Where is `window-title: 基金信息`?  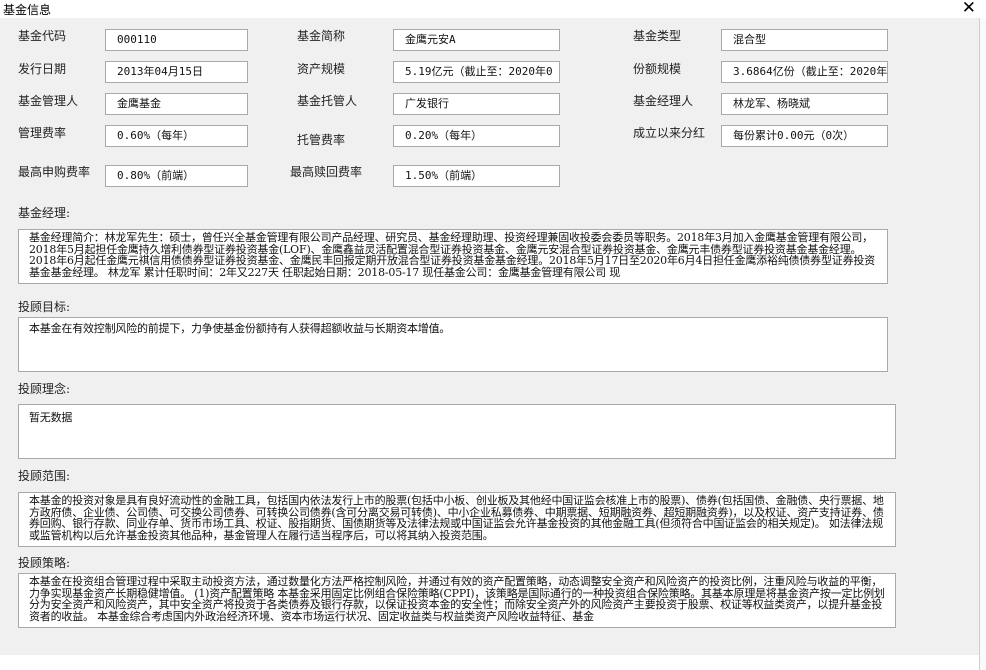 window-title: 基金信息 is located at coordinates (27, 10).